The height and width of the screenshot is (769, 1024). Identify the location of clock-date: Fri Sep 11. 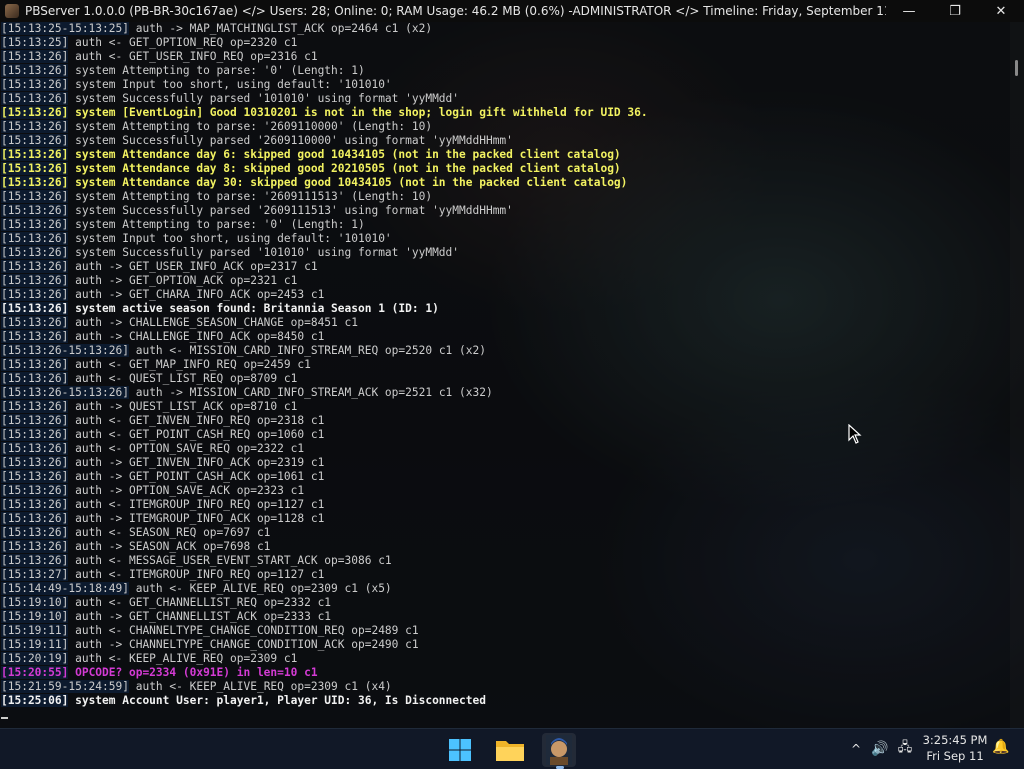
(955, 756).